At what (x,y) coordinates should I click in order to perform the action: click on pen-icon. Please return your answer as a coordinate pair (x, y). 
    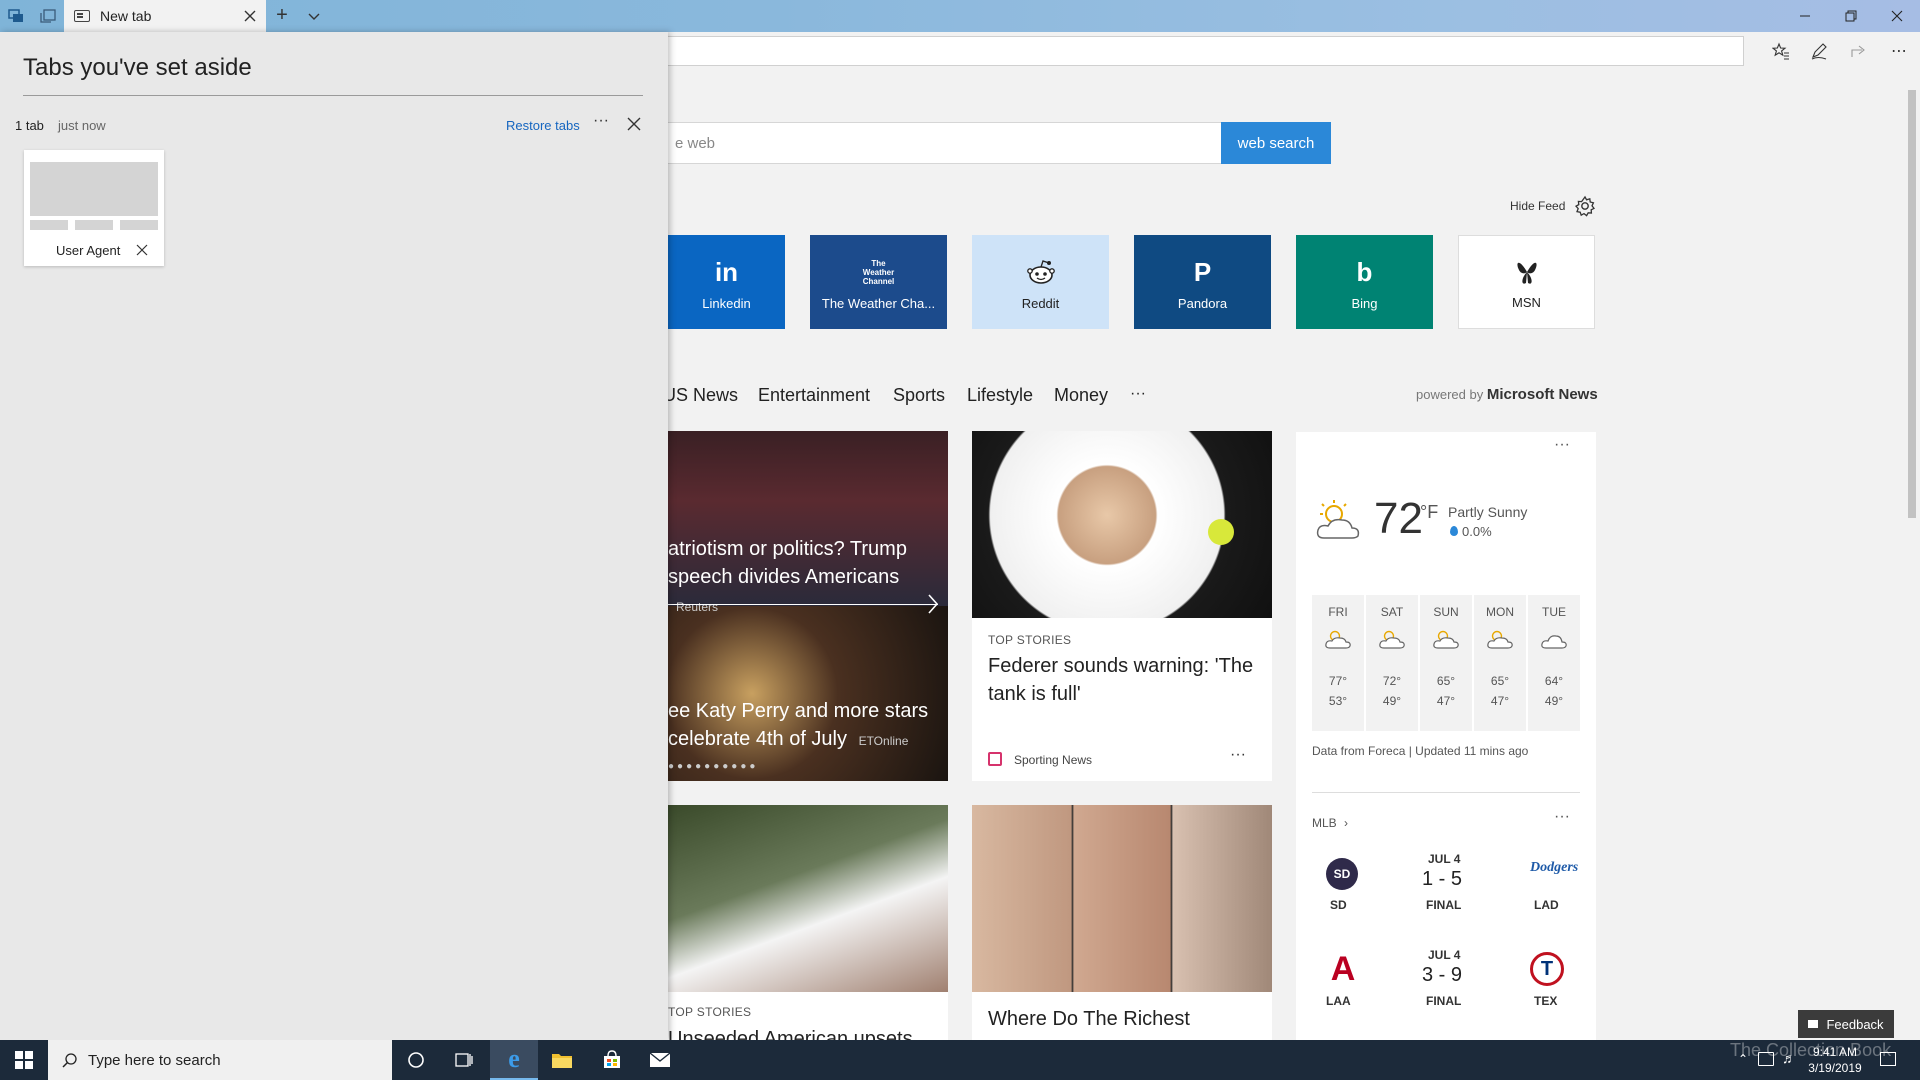
    Looking at the image, I should click on (1819, 51).